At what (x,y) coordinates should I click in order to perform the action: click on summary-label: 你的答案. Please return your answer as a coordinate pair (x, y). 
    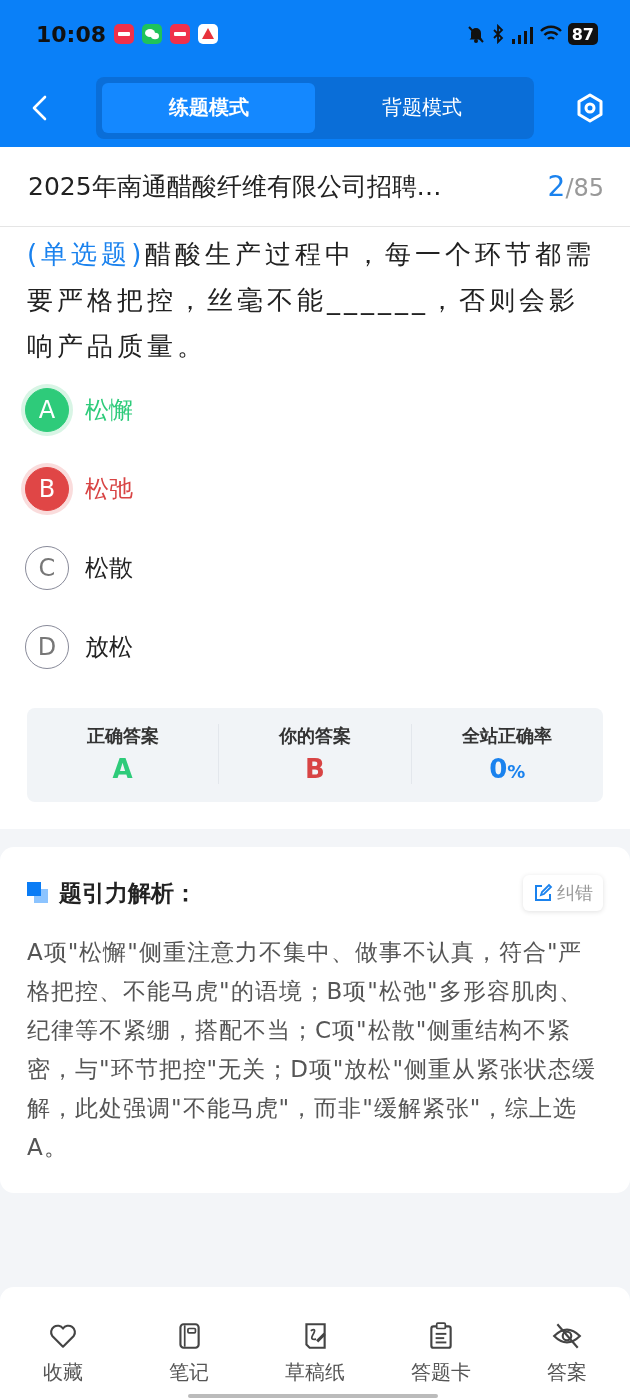
    Looking at the image, I should click on (314, 736).